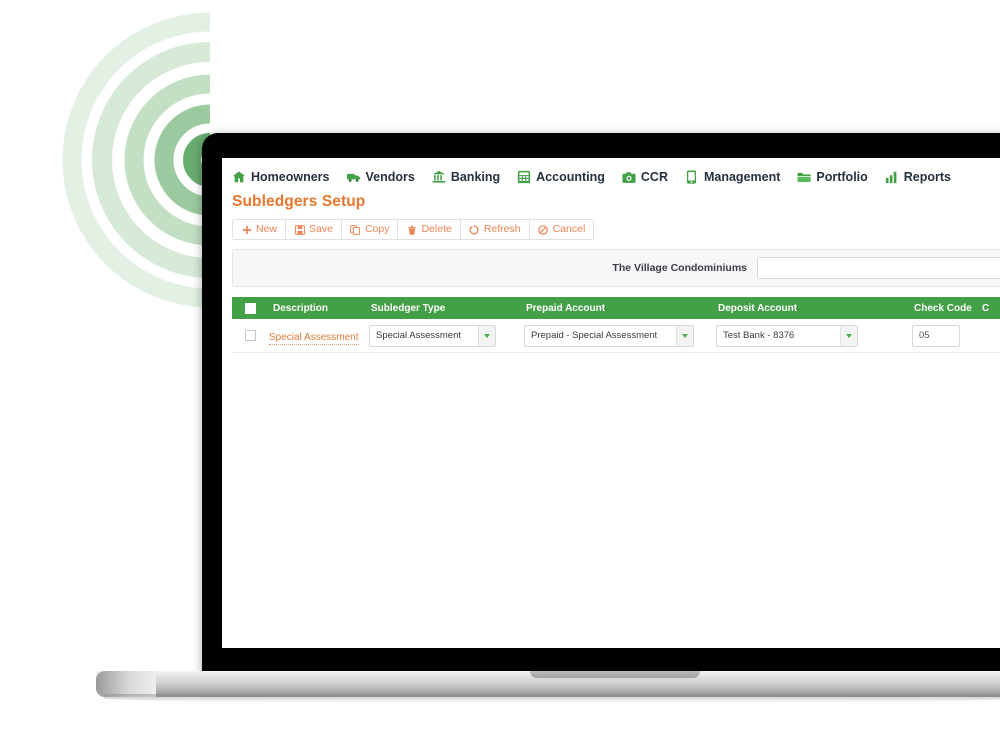 Image resolution: width=1000 pixels, height=750 pixels. I want to click on nav-item-vendors: Vendors, so click(380, 177).